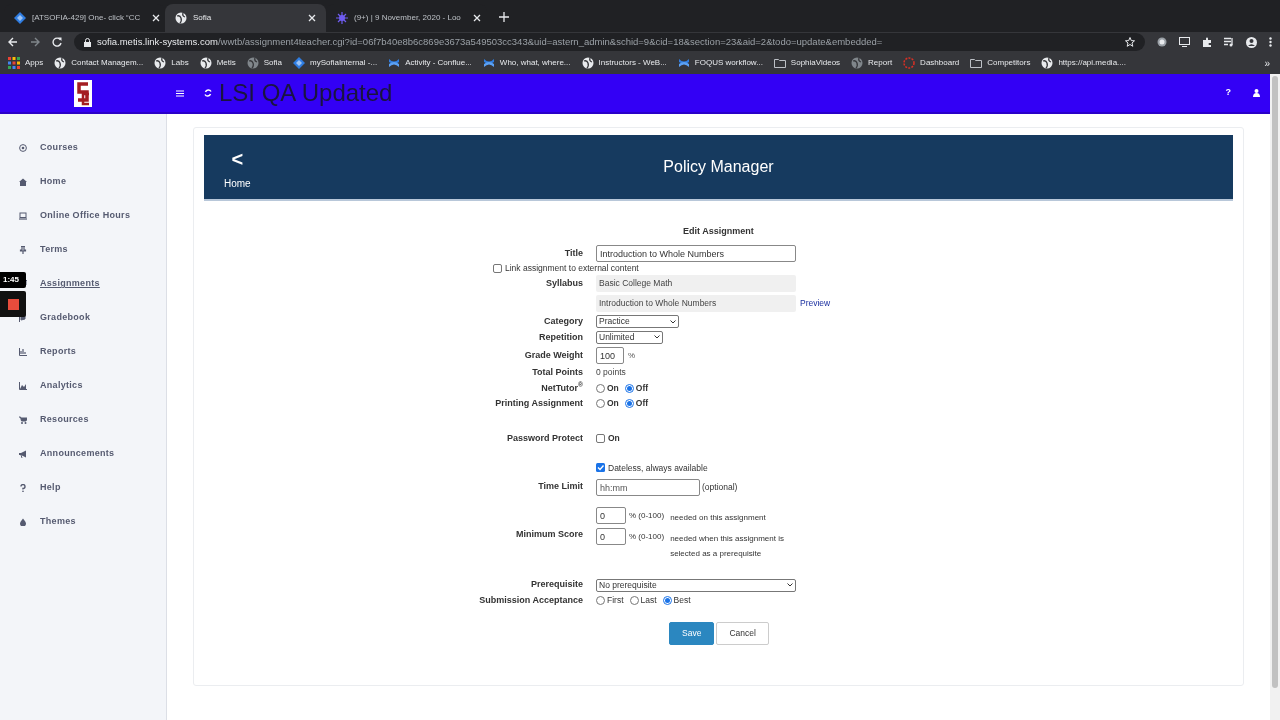  What do you see at coordinates (59, 148) in the screenshot?
I see `sidebar-item: Courses` at bounding box center [59, 148].